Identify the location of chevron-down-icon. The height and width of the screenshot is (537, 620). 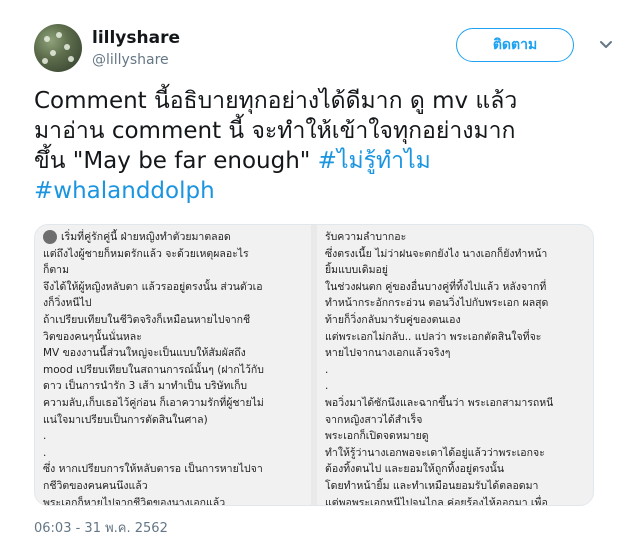
(606, 44).